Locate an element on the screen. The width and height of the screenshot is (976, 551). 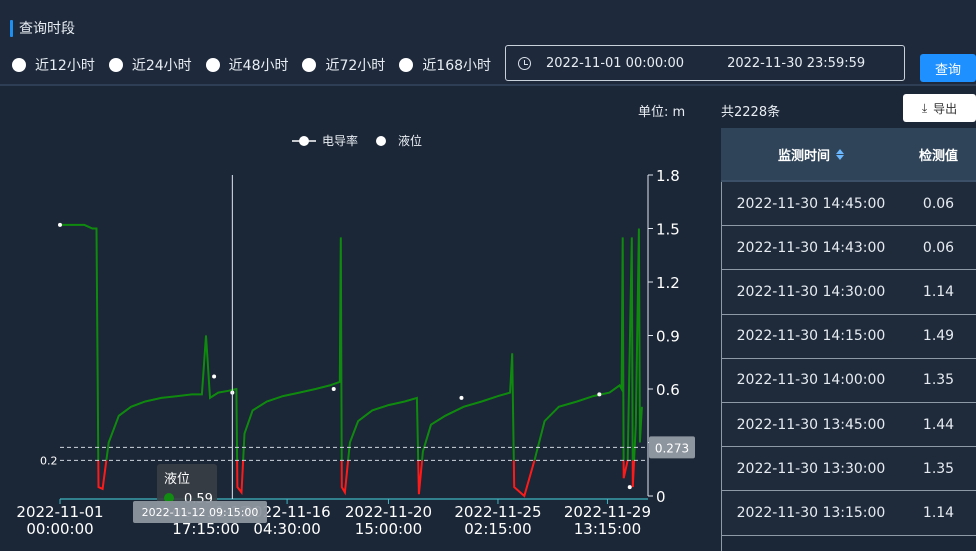
y-tick-label: 1.2 is located at coordinates (668, 283).